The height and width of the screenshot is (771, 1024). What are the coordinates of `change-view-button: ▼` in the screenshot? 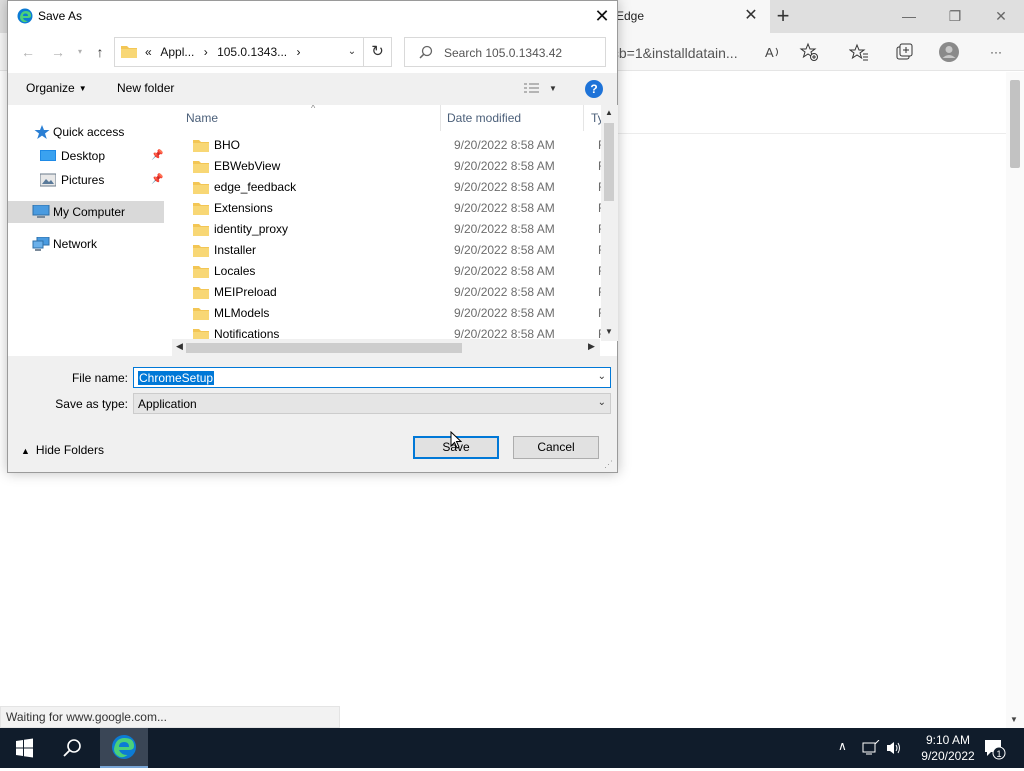 It's located at (543, 89).